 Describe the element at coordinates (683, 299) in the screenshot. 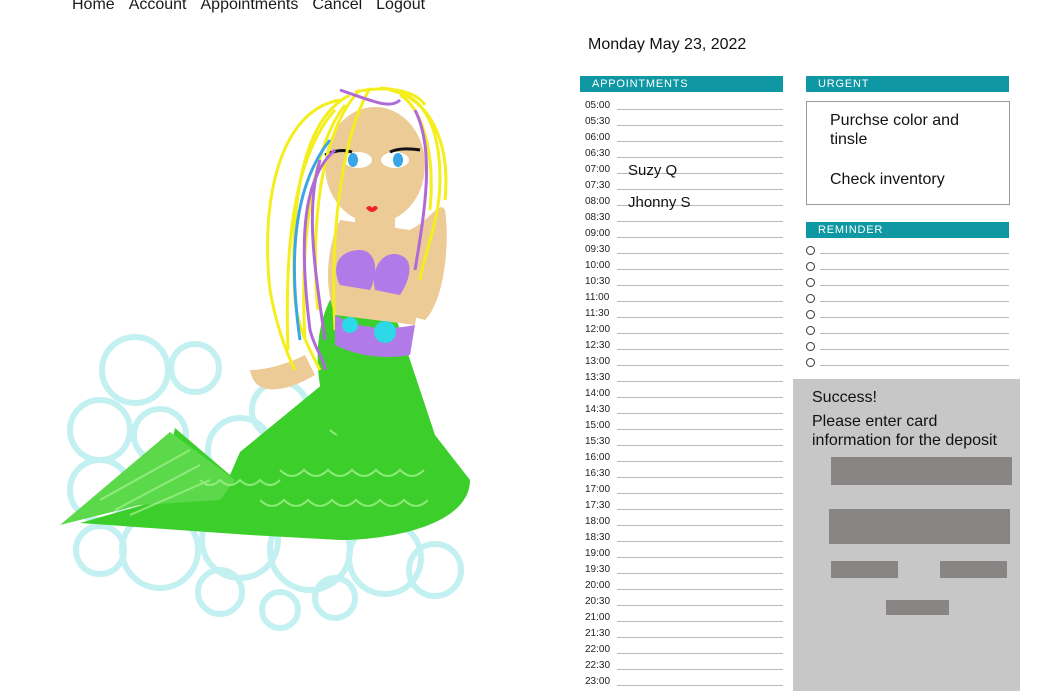

I see `appointment-slot: 11:00` at that location.